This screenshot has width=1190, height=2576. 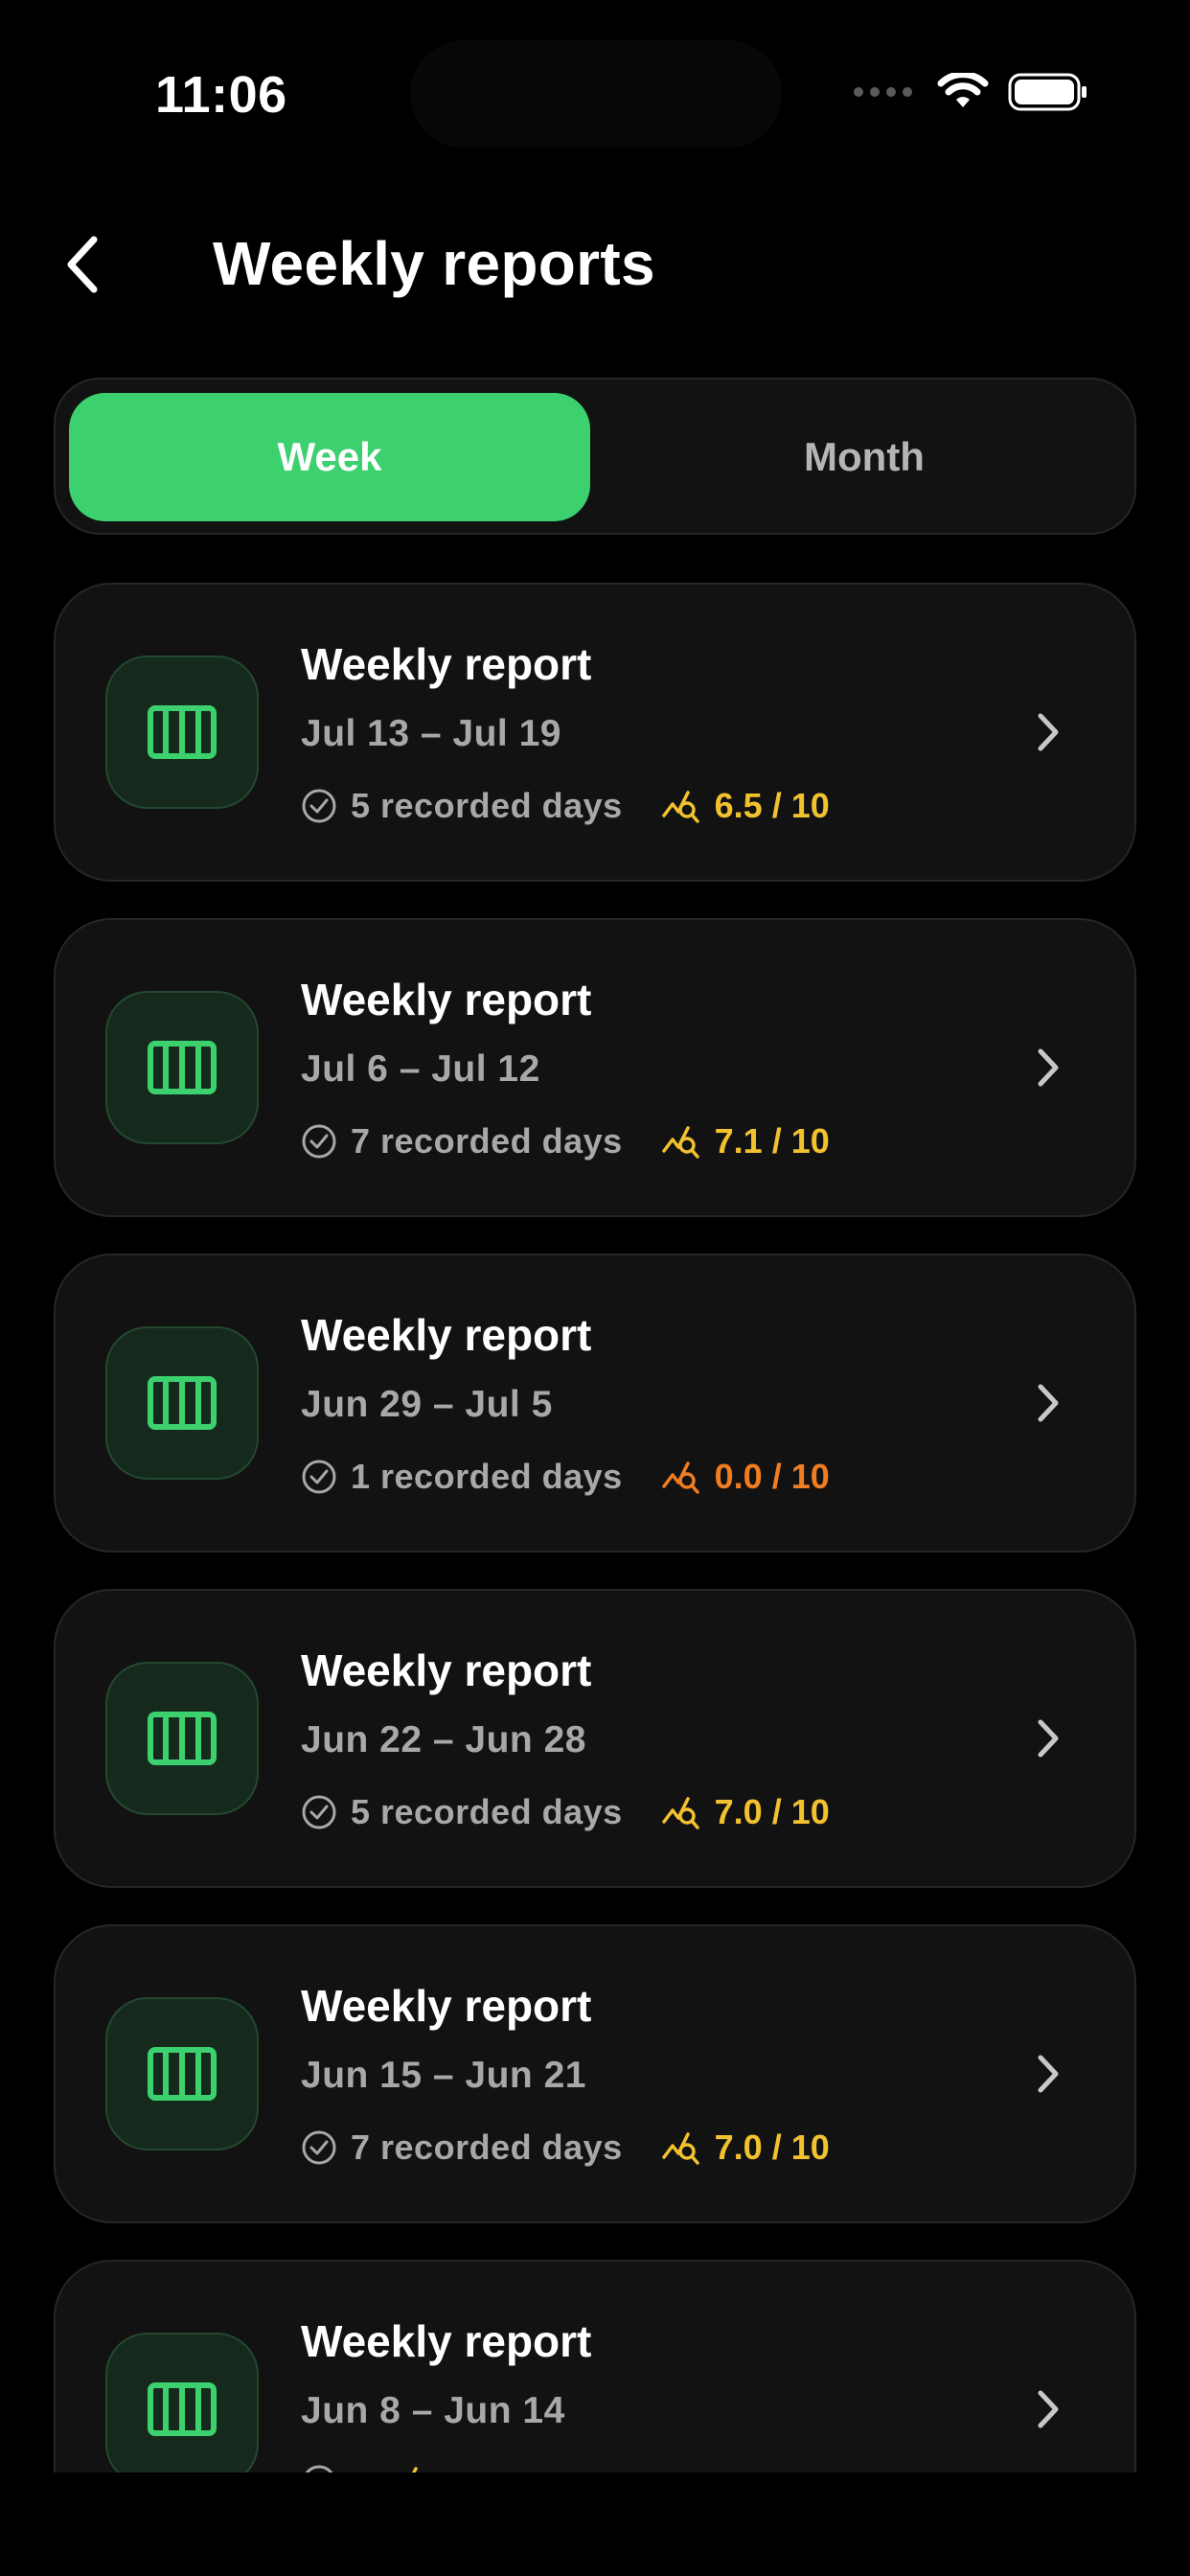 I want to click on report-card: Weekly report Jun 8 – Jun 14, so click(x=595, y=2366).